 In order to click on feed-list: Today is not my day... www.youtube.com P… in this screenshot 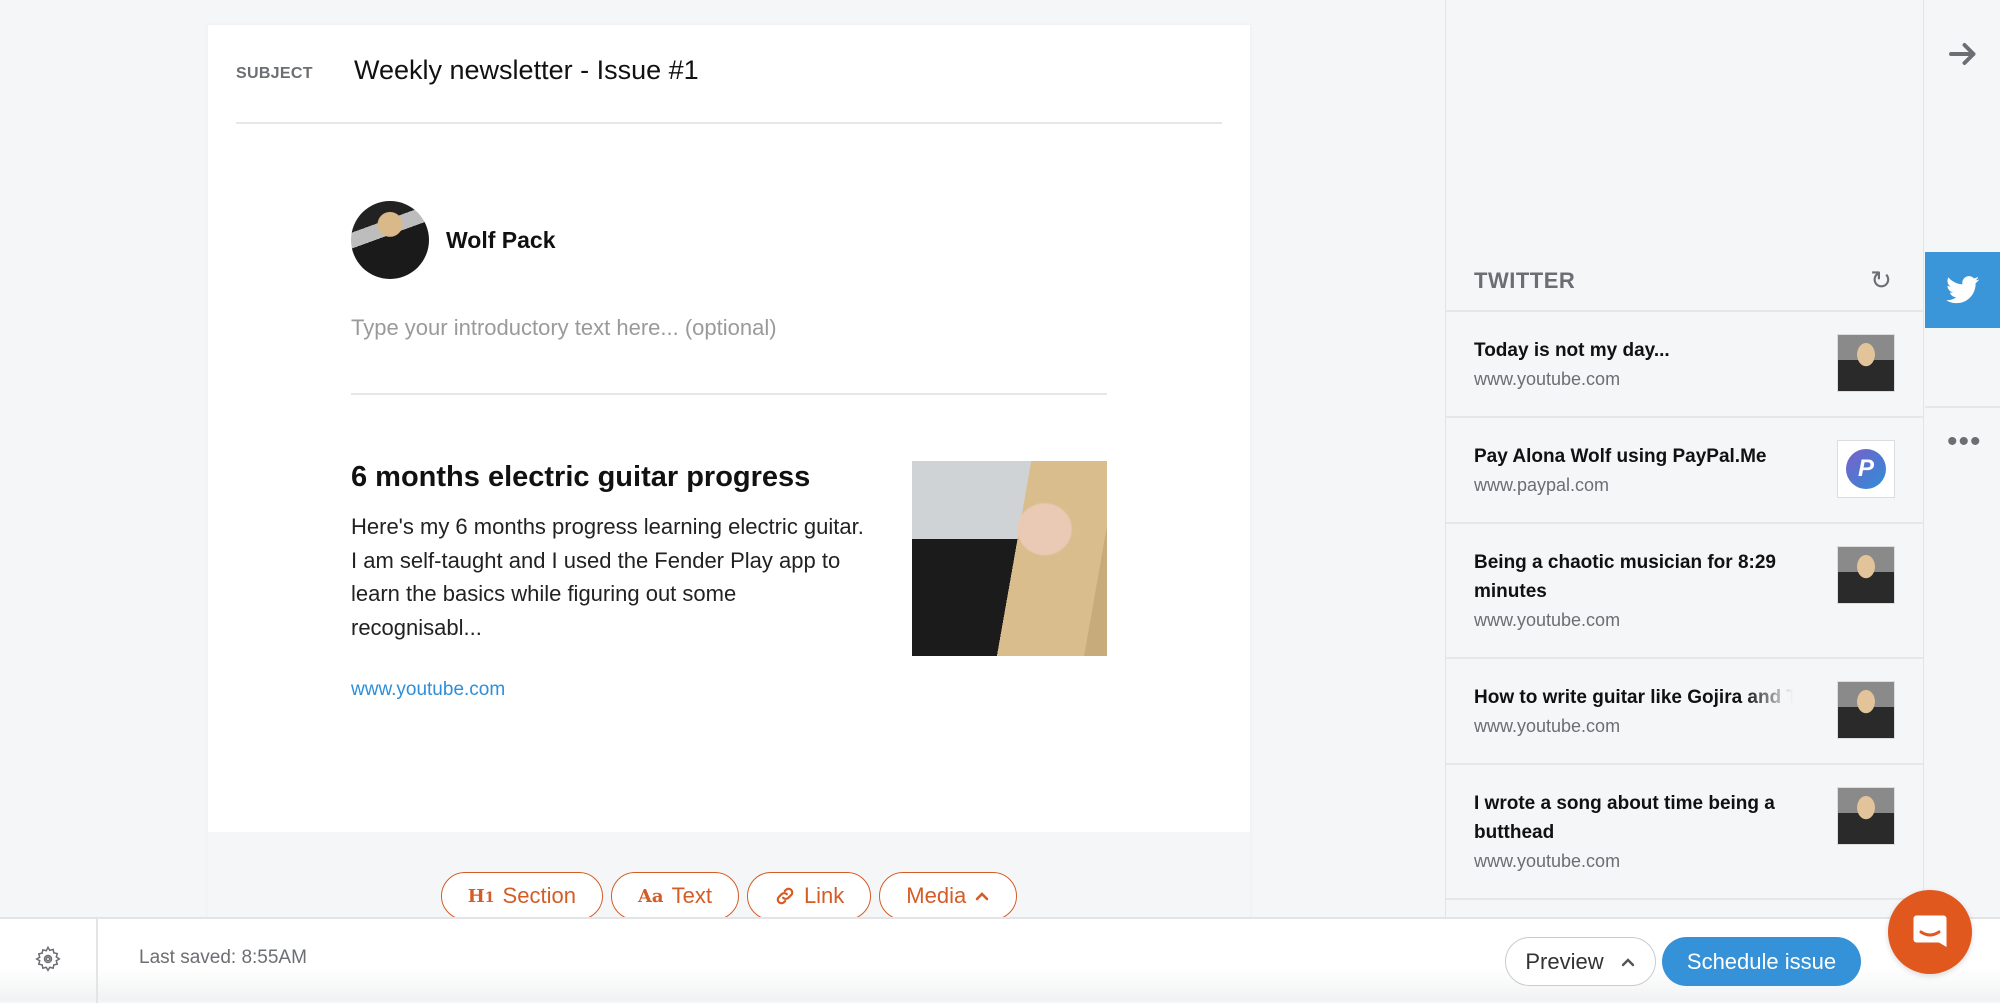, I will do `click(1684, 614)`.